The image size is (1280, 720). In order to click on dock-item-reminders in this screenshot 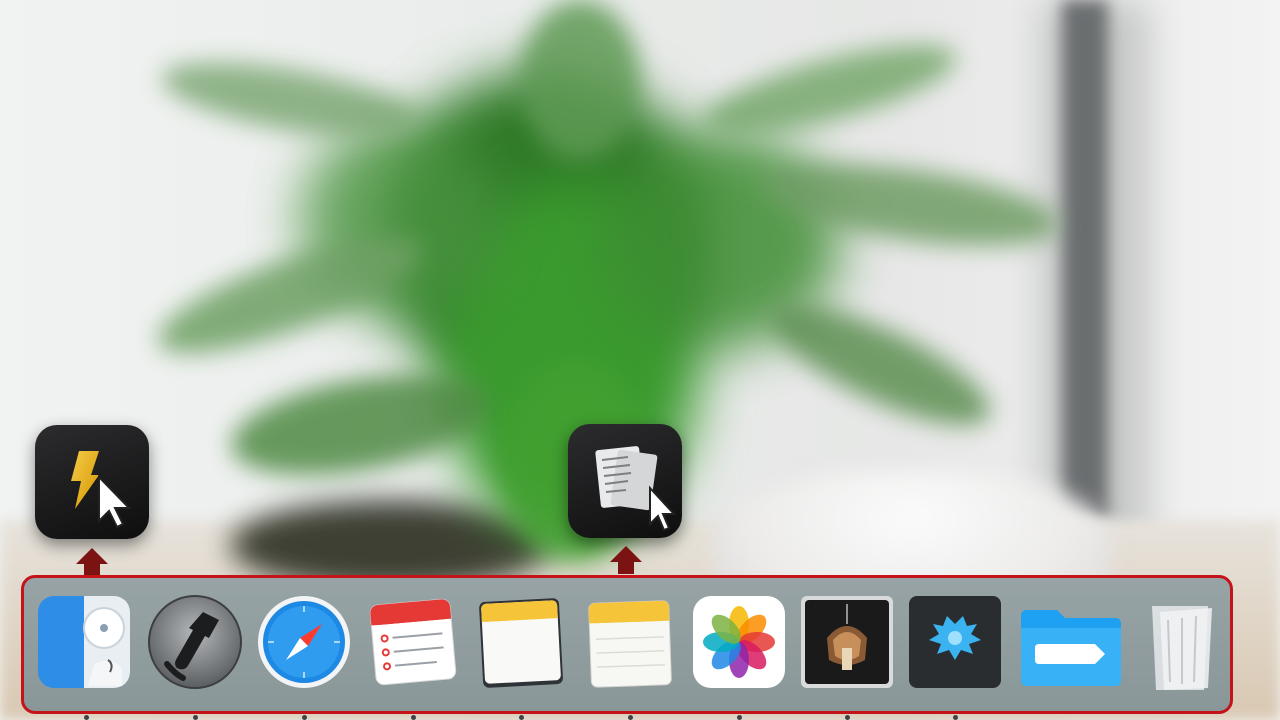, I will do `click(413, 657)`.